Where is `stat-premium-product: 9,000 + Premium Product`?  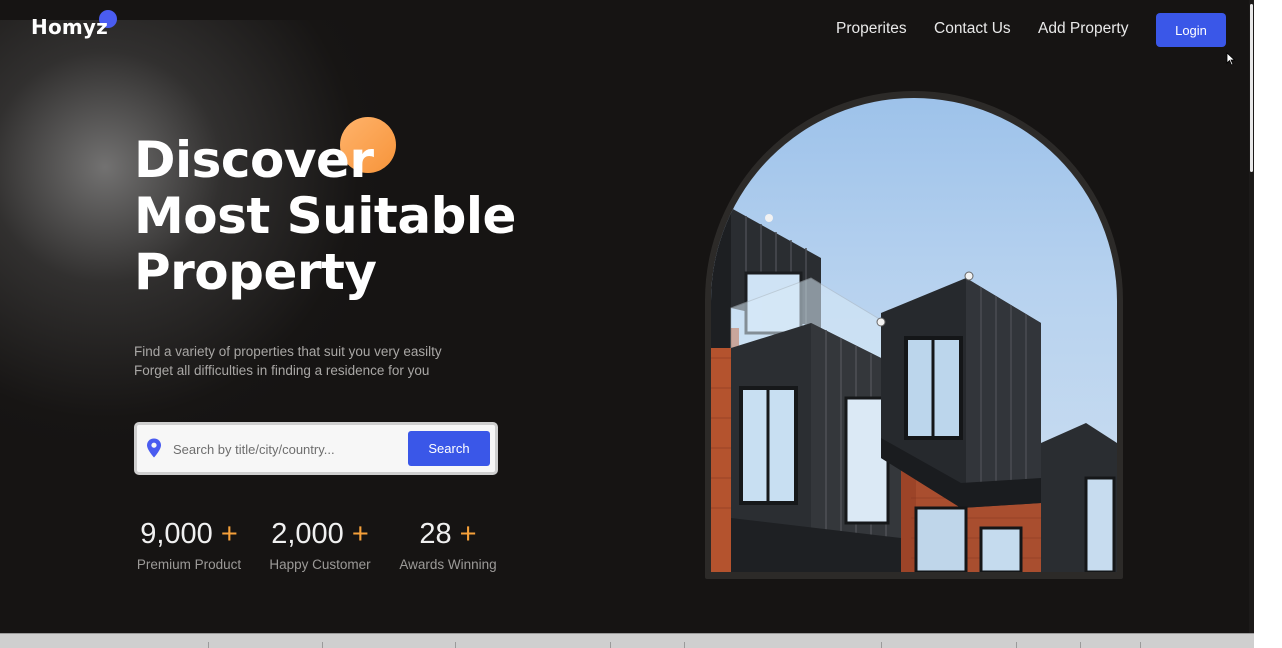
stat-premium-product: 9,000 + Premium Product is located at coordinates (189, 545).